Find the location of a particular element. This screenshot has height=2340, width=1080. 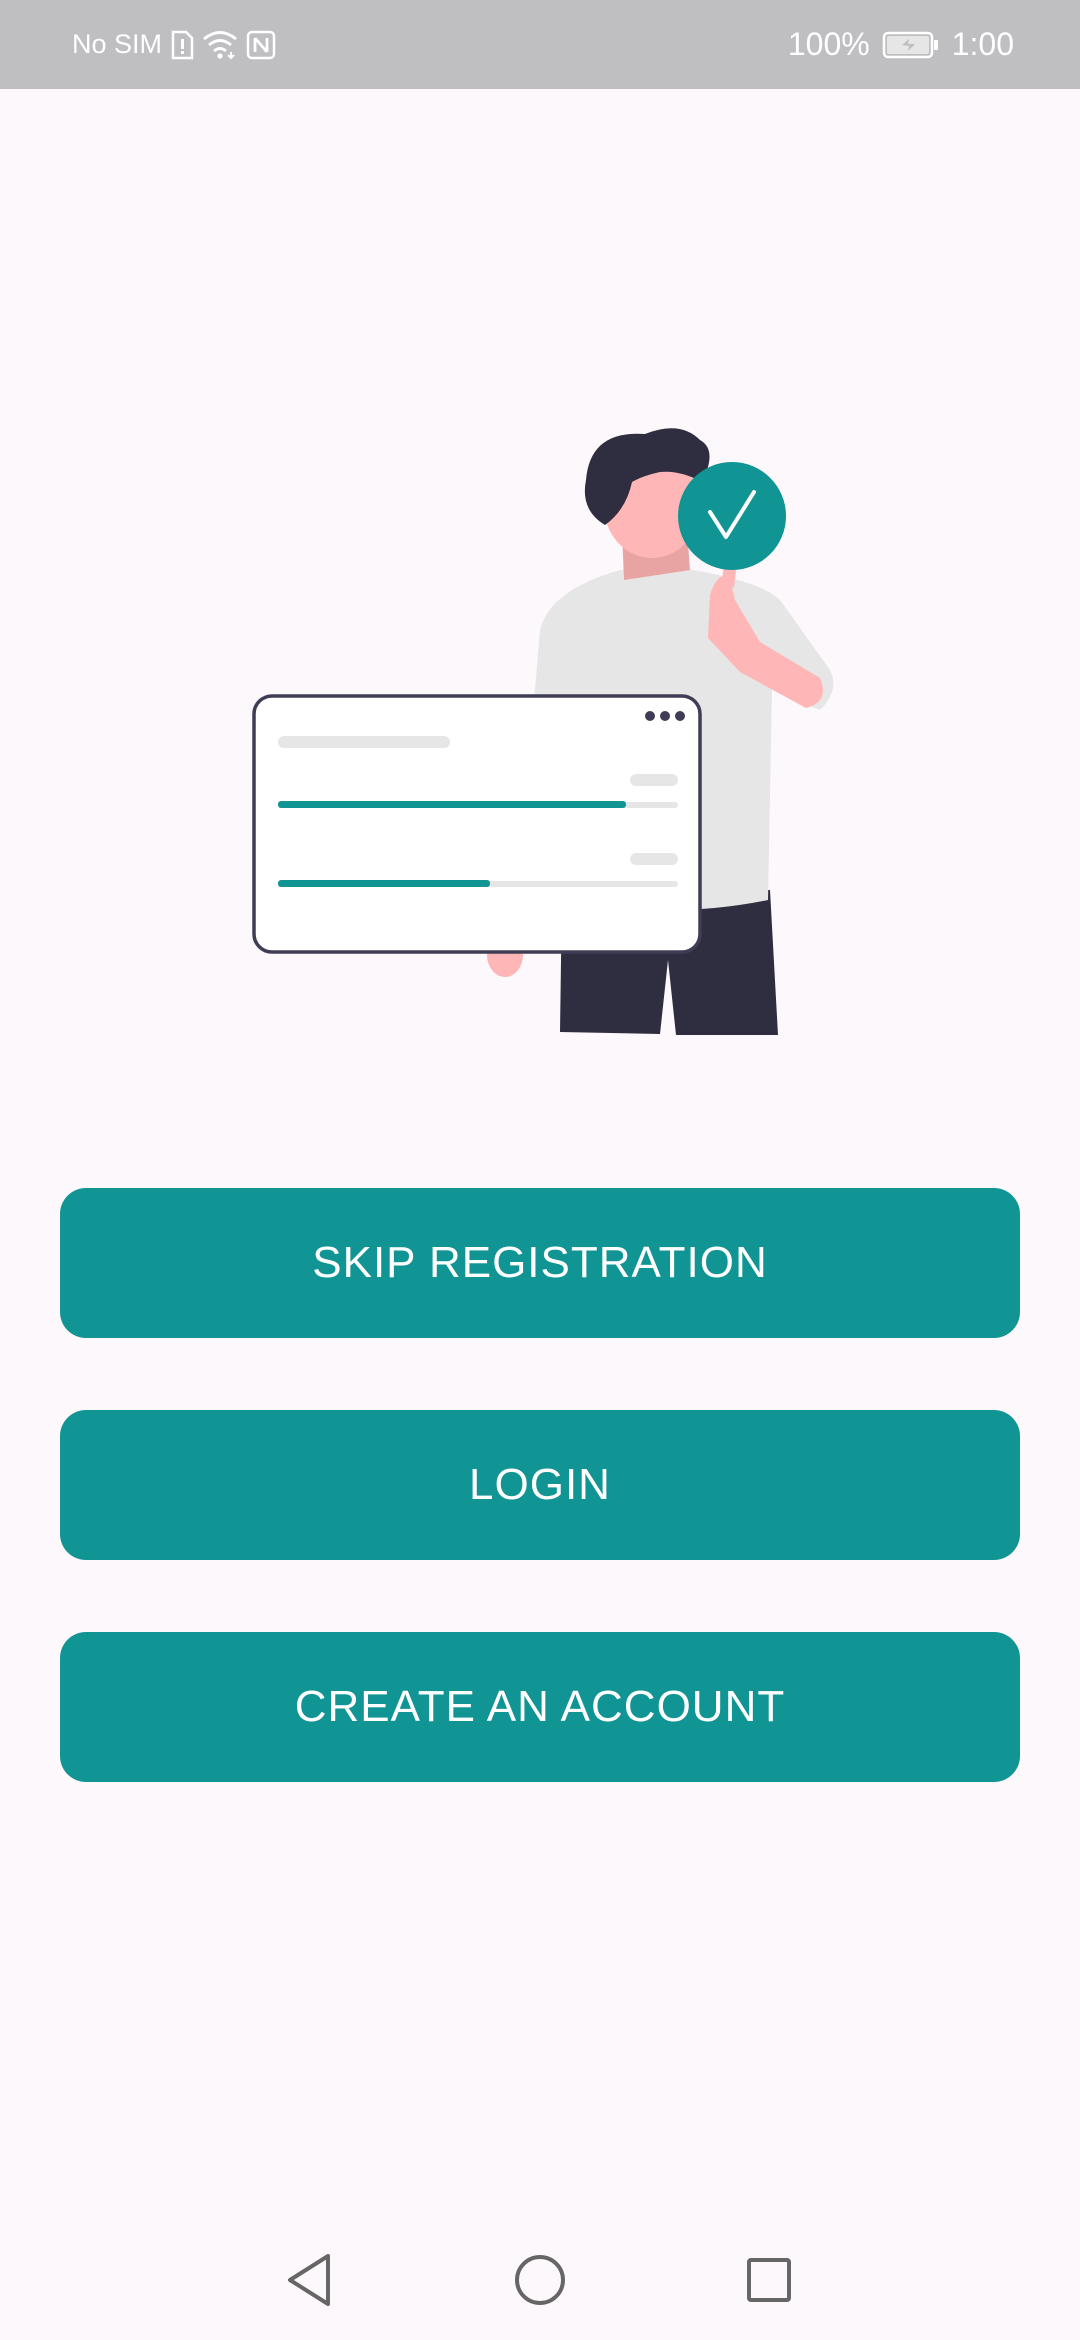

battery-charging-icon is located at coordinates (911, 45).